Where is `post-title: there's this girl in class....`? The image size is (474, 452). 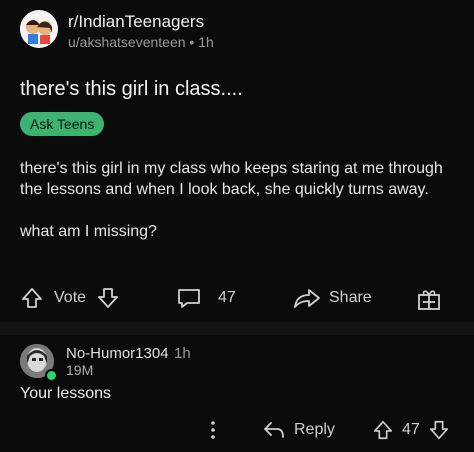 post-title: there's this girl in class.... is located at coordinates (131, 89).